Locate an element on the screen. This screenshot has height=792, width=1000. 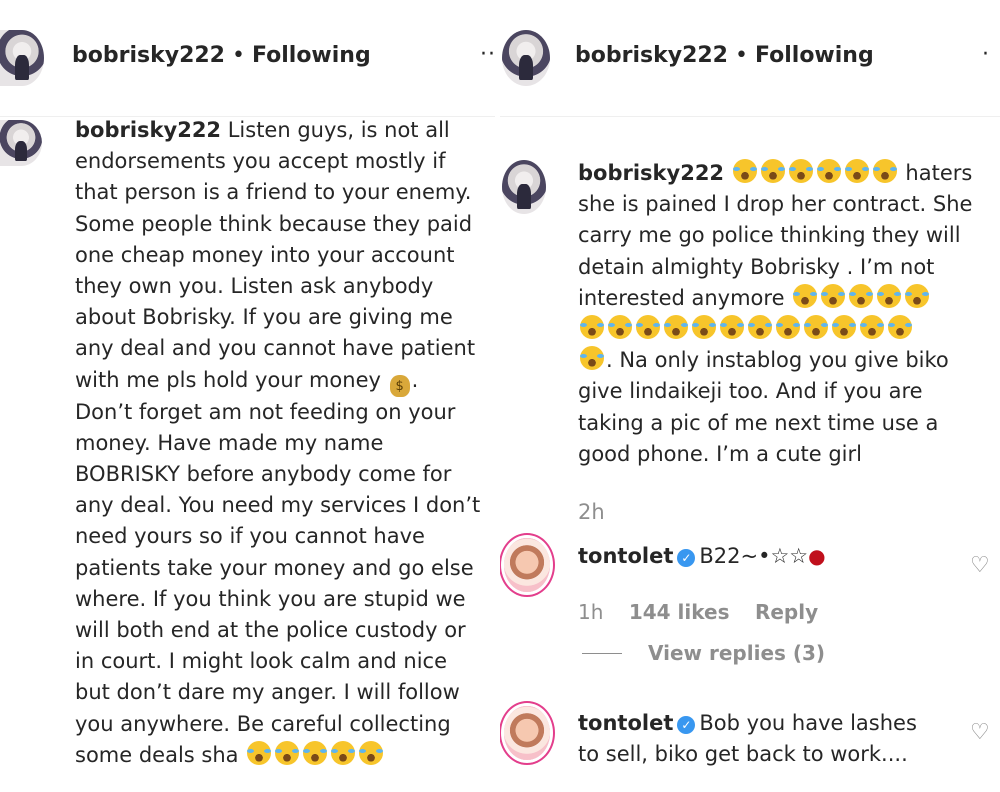
reply-comment: tontolet ✓ B22~•☆☆● is located at coordinates (702, 556).